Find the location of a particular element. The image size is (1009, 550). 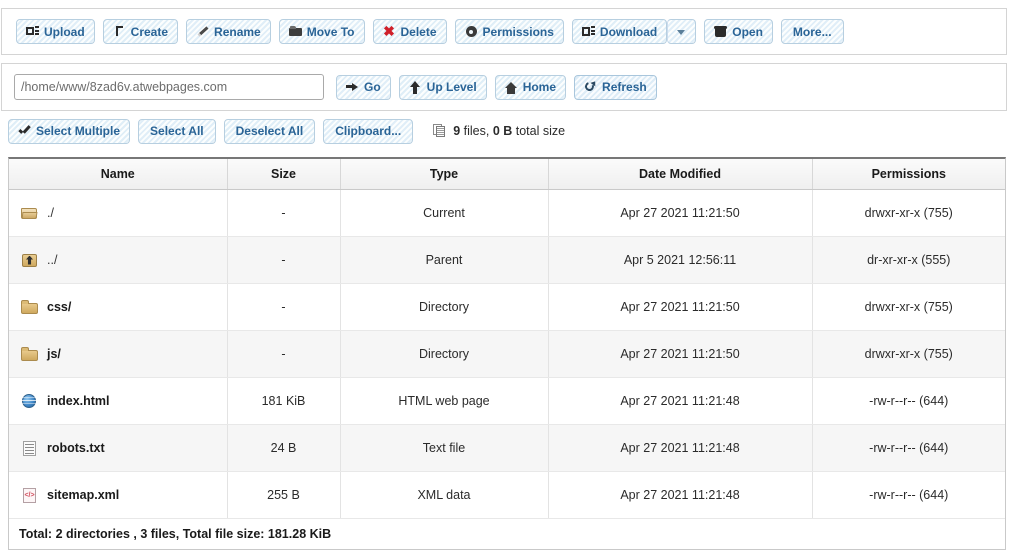

home-icon is located at coordinates (511, 87).